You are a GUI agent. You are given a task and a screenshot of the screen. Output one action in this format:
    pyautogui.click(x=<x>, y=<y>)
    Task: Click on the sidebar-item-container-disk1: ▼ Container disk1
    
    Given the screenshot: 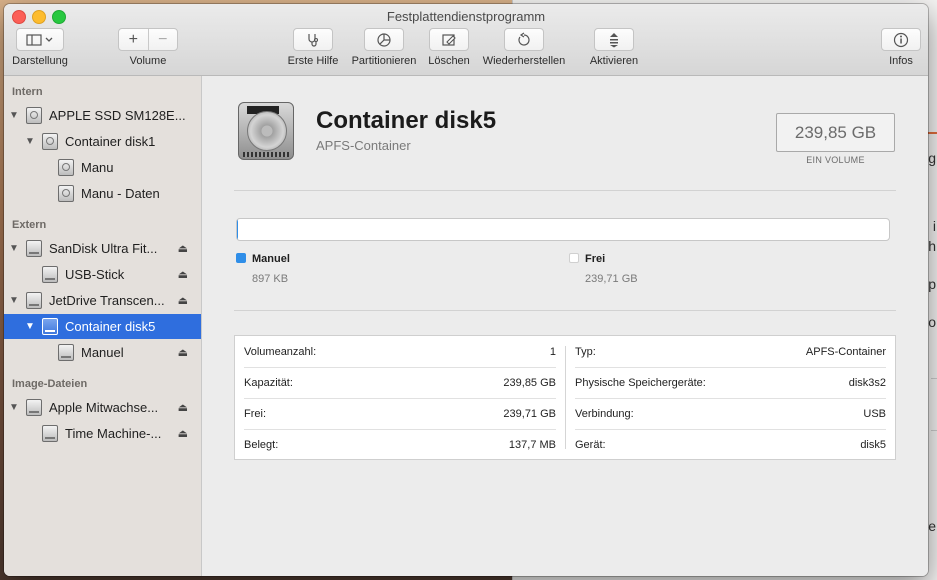 What is the action you would take?
    pyautogui.click(x=102, y=141)
    